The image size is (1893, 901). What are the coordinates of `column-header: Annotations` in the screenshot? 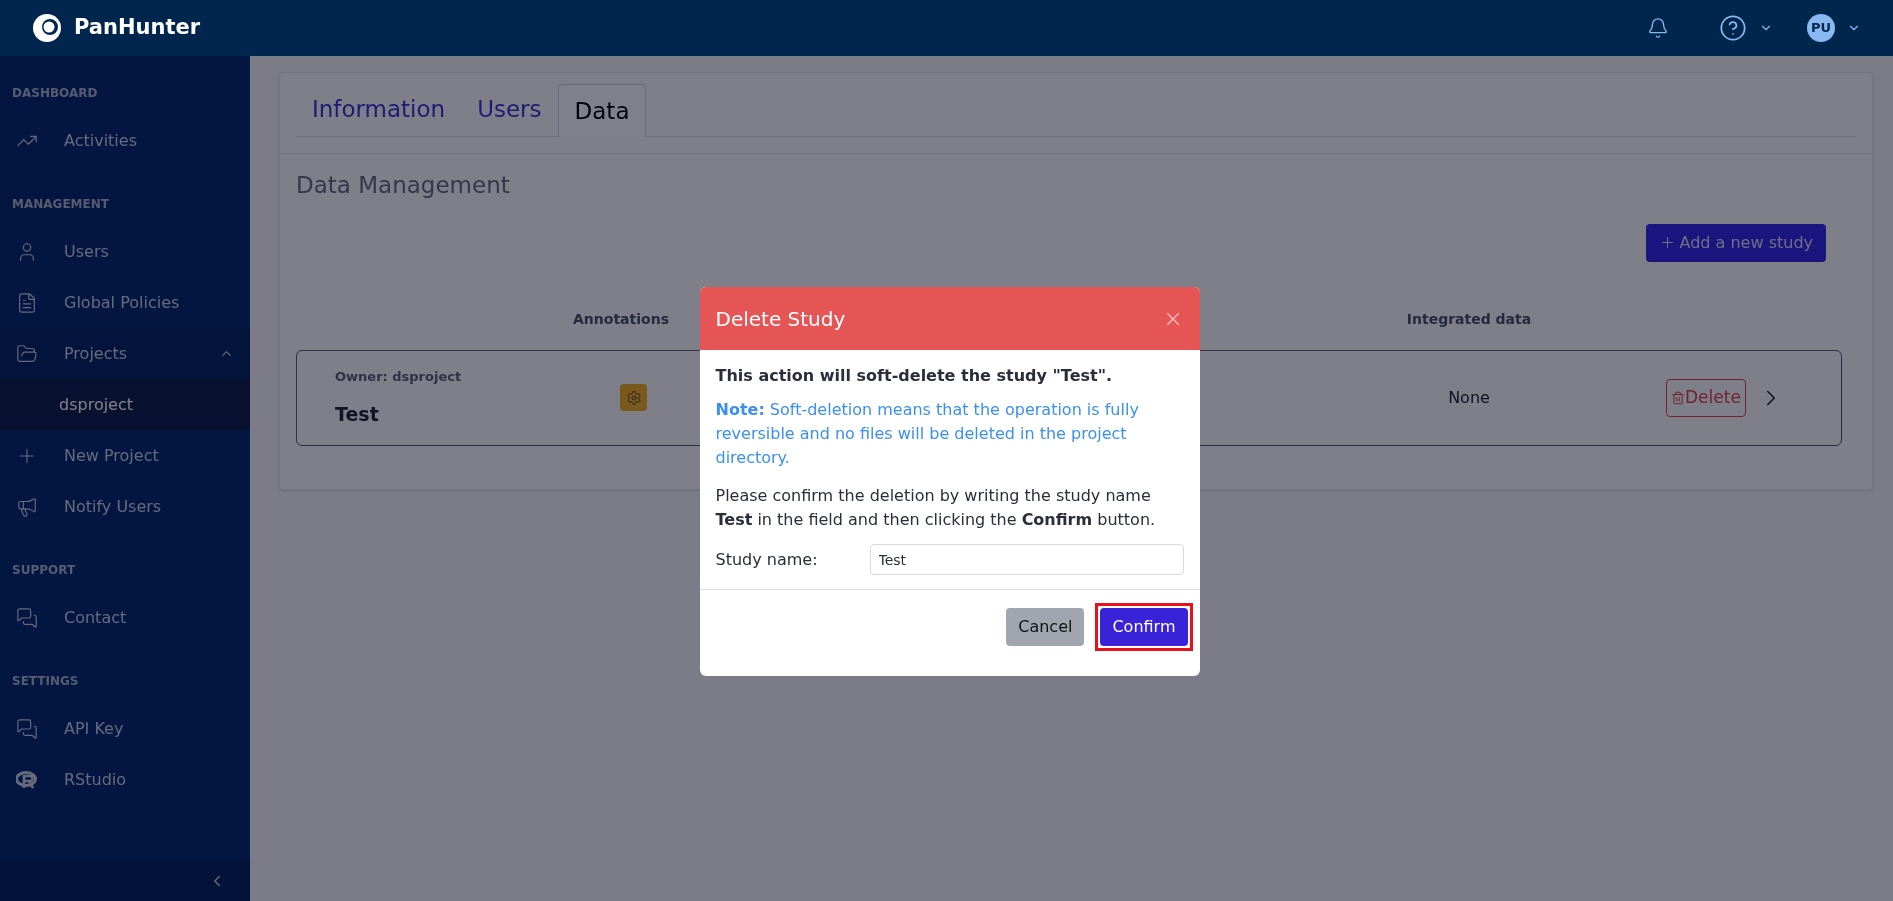 It's located at (621, 319).